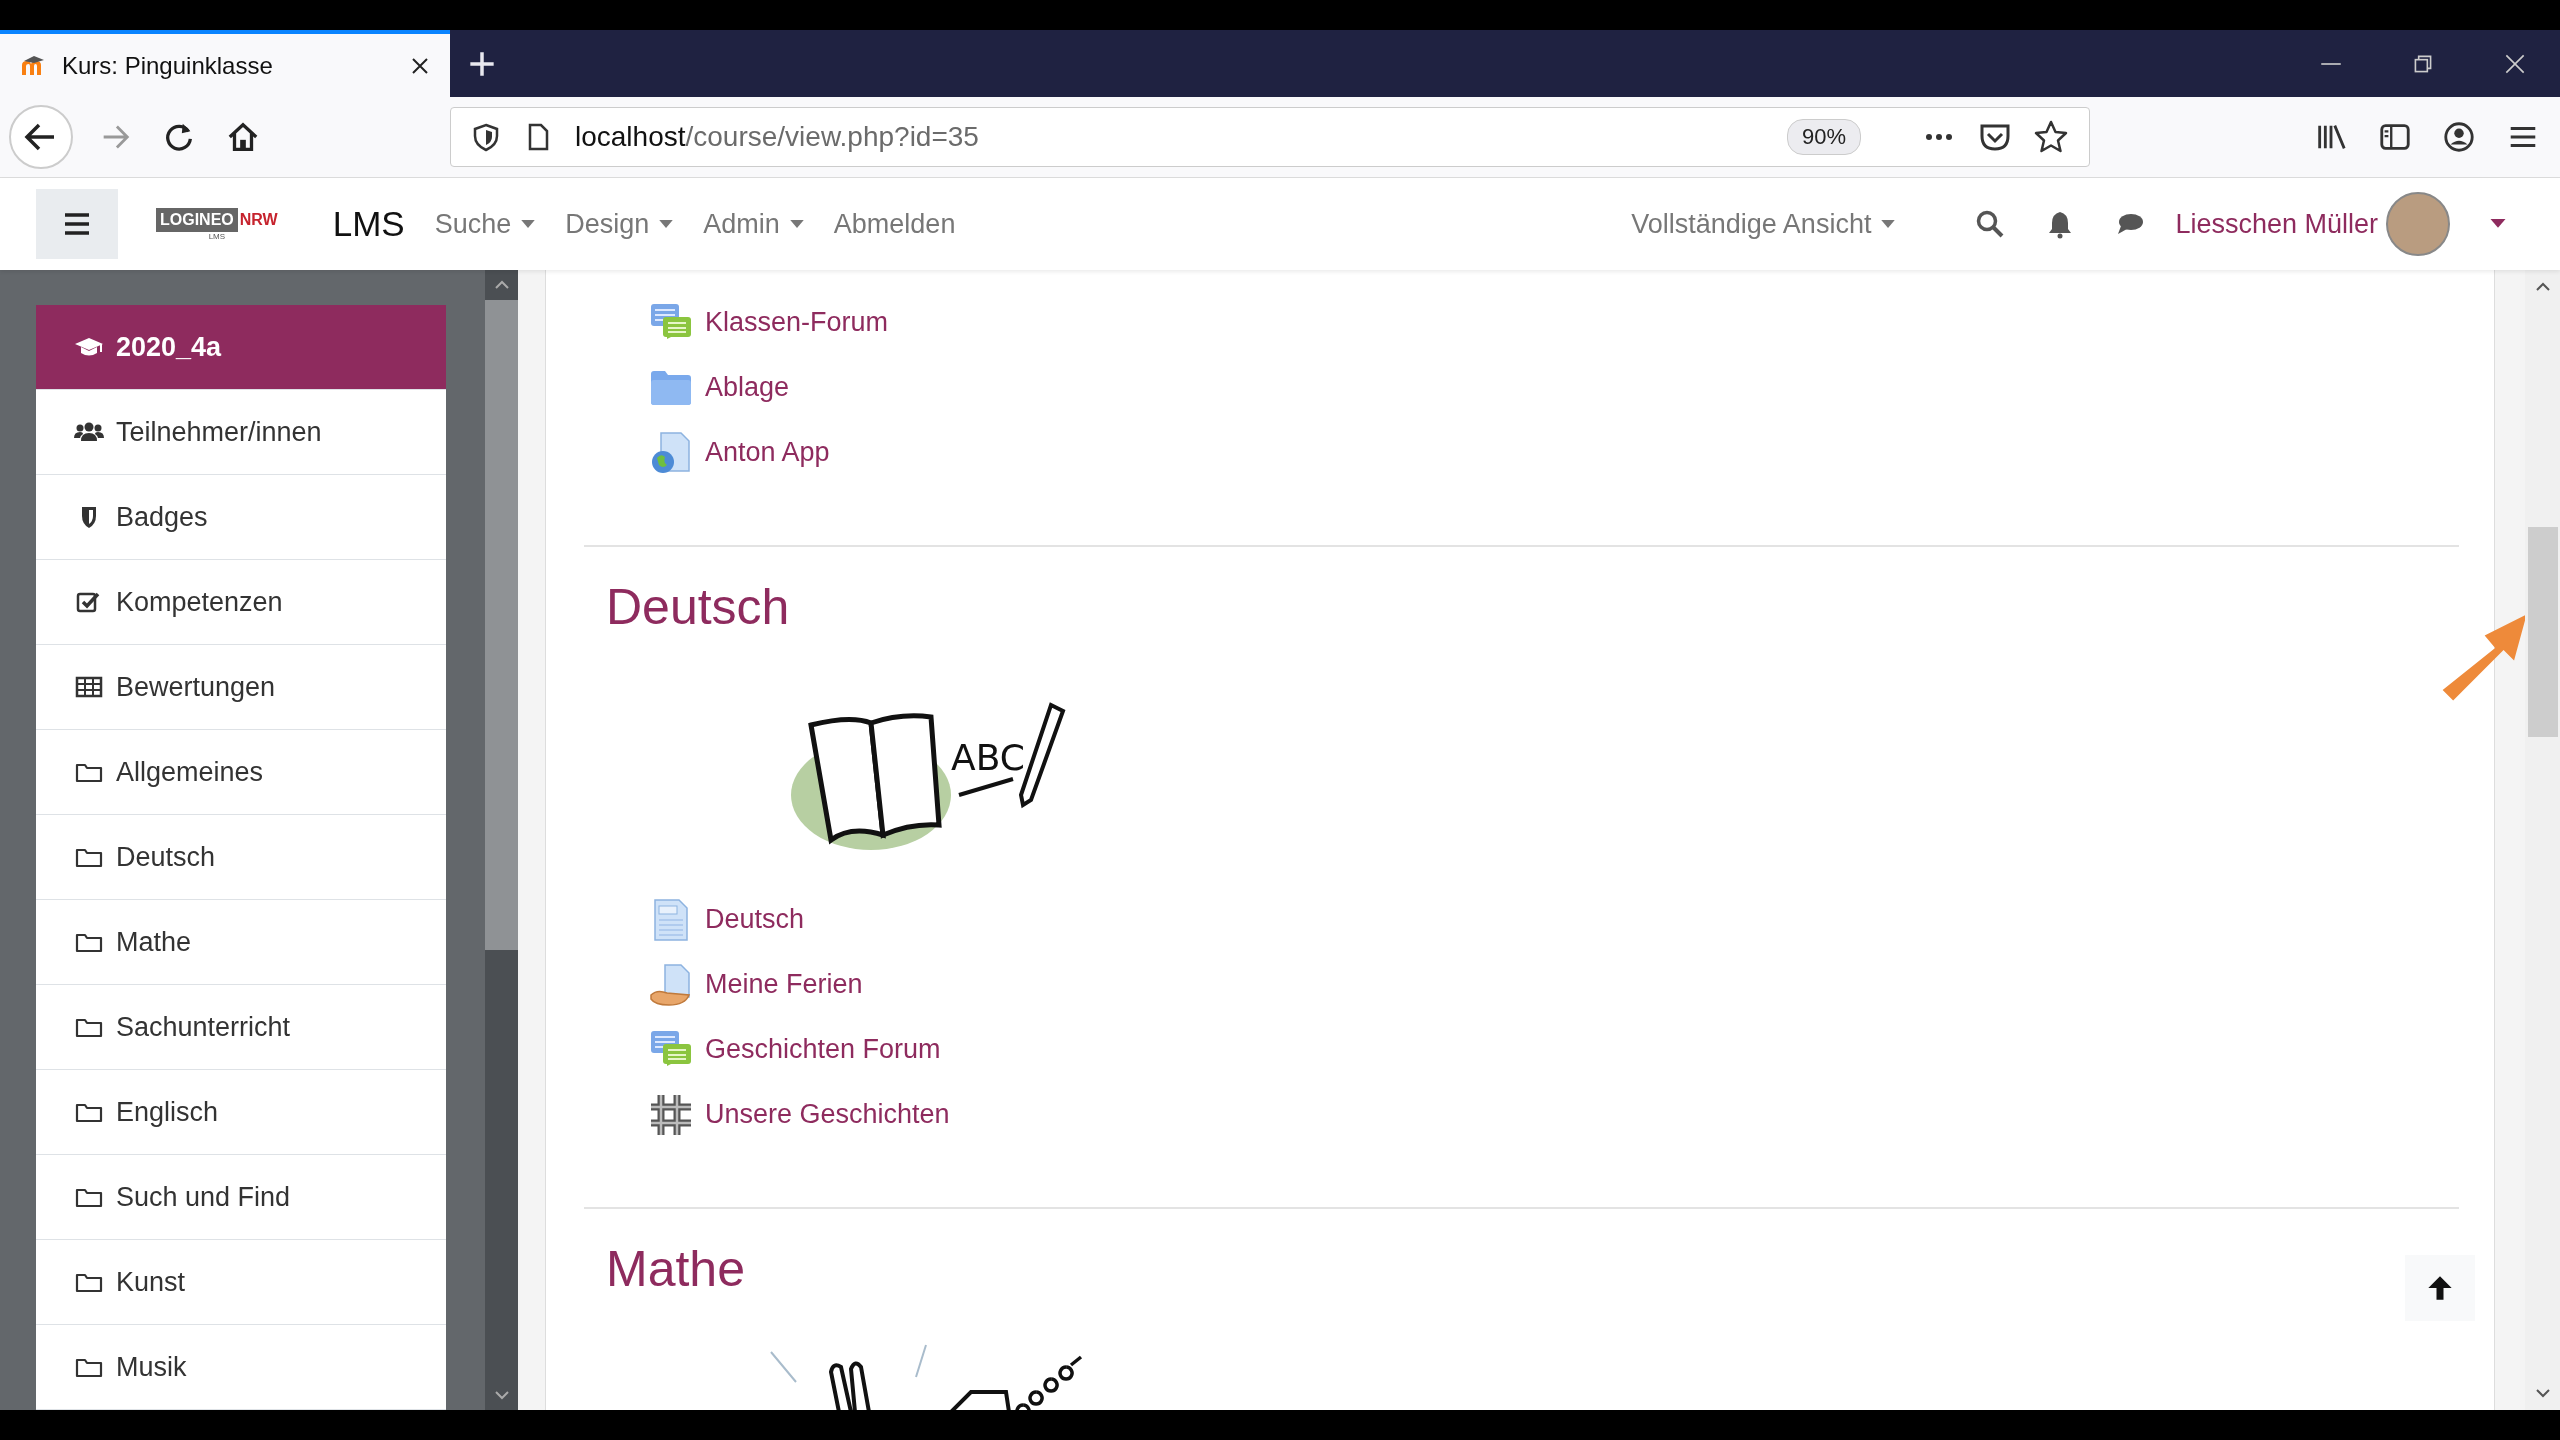  Describe the element at coordinates (671, 452) in the screenshot. I see `globe-document-icon` at that location.